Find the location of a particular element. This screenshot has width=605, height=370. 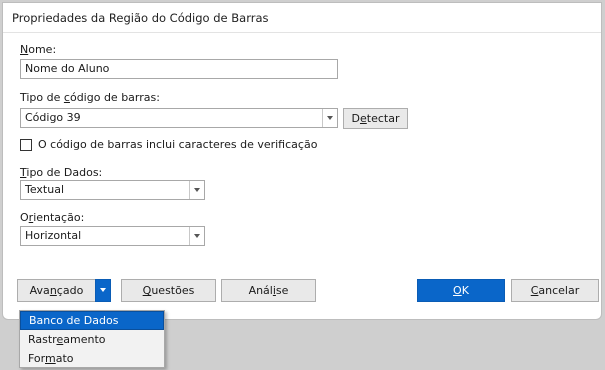

data-type-label: Tipo de Dados: is located at coordinates (61, 172).